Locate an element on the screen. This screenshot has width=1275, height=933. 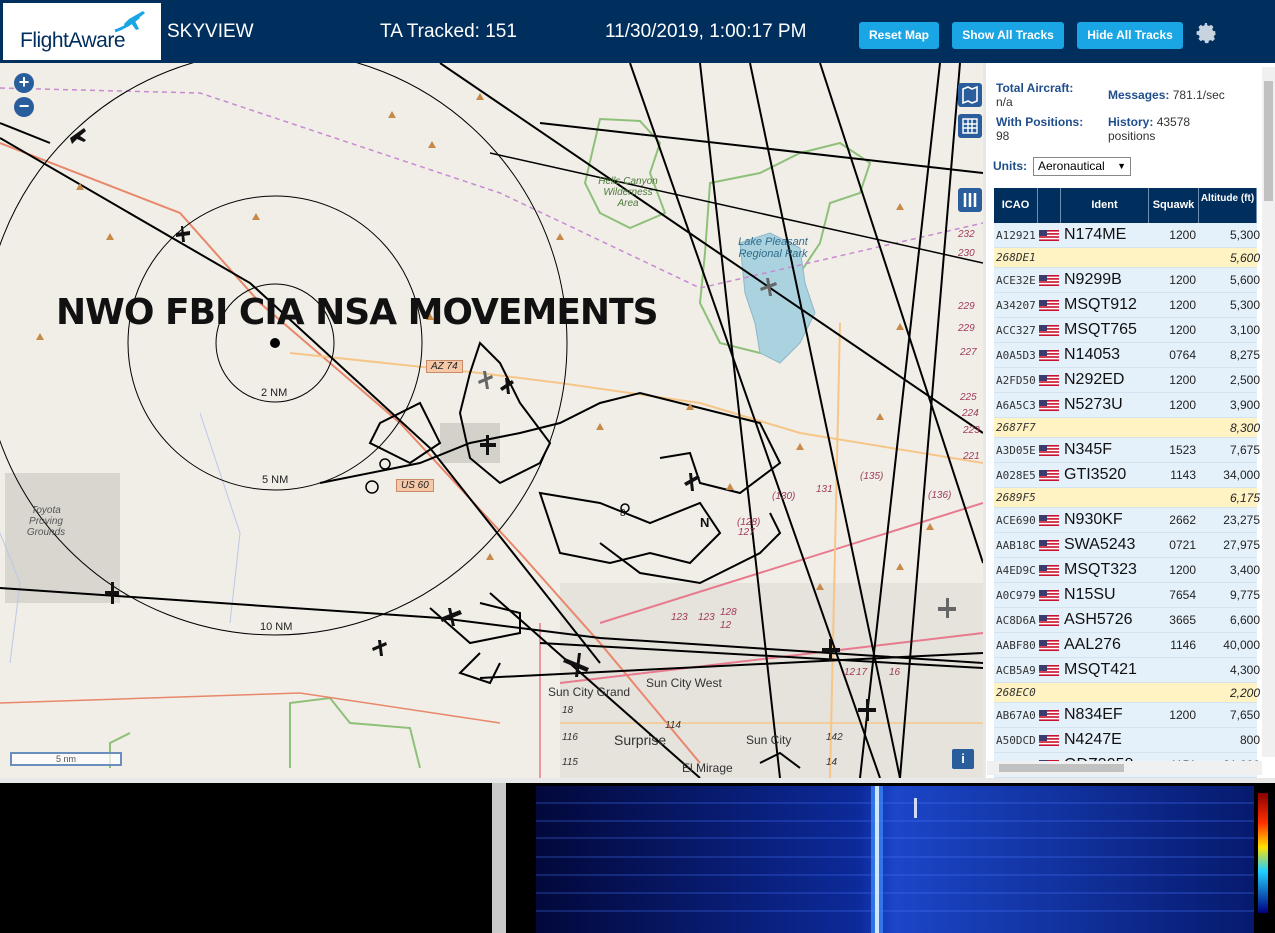
grid-icon is located at coordinates (970, 126).